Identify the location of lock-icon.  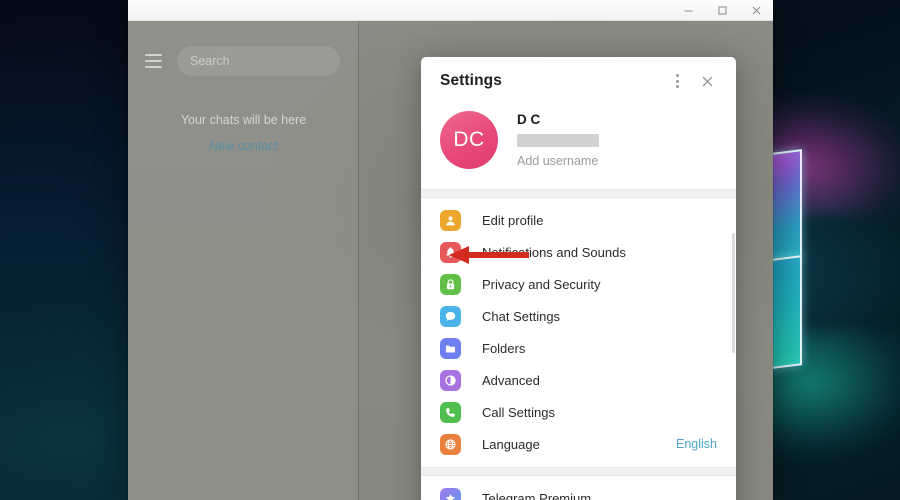
(450, 284).